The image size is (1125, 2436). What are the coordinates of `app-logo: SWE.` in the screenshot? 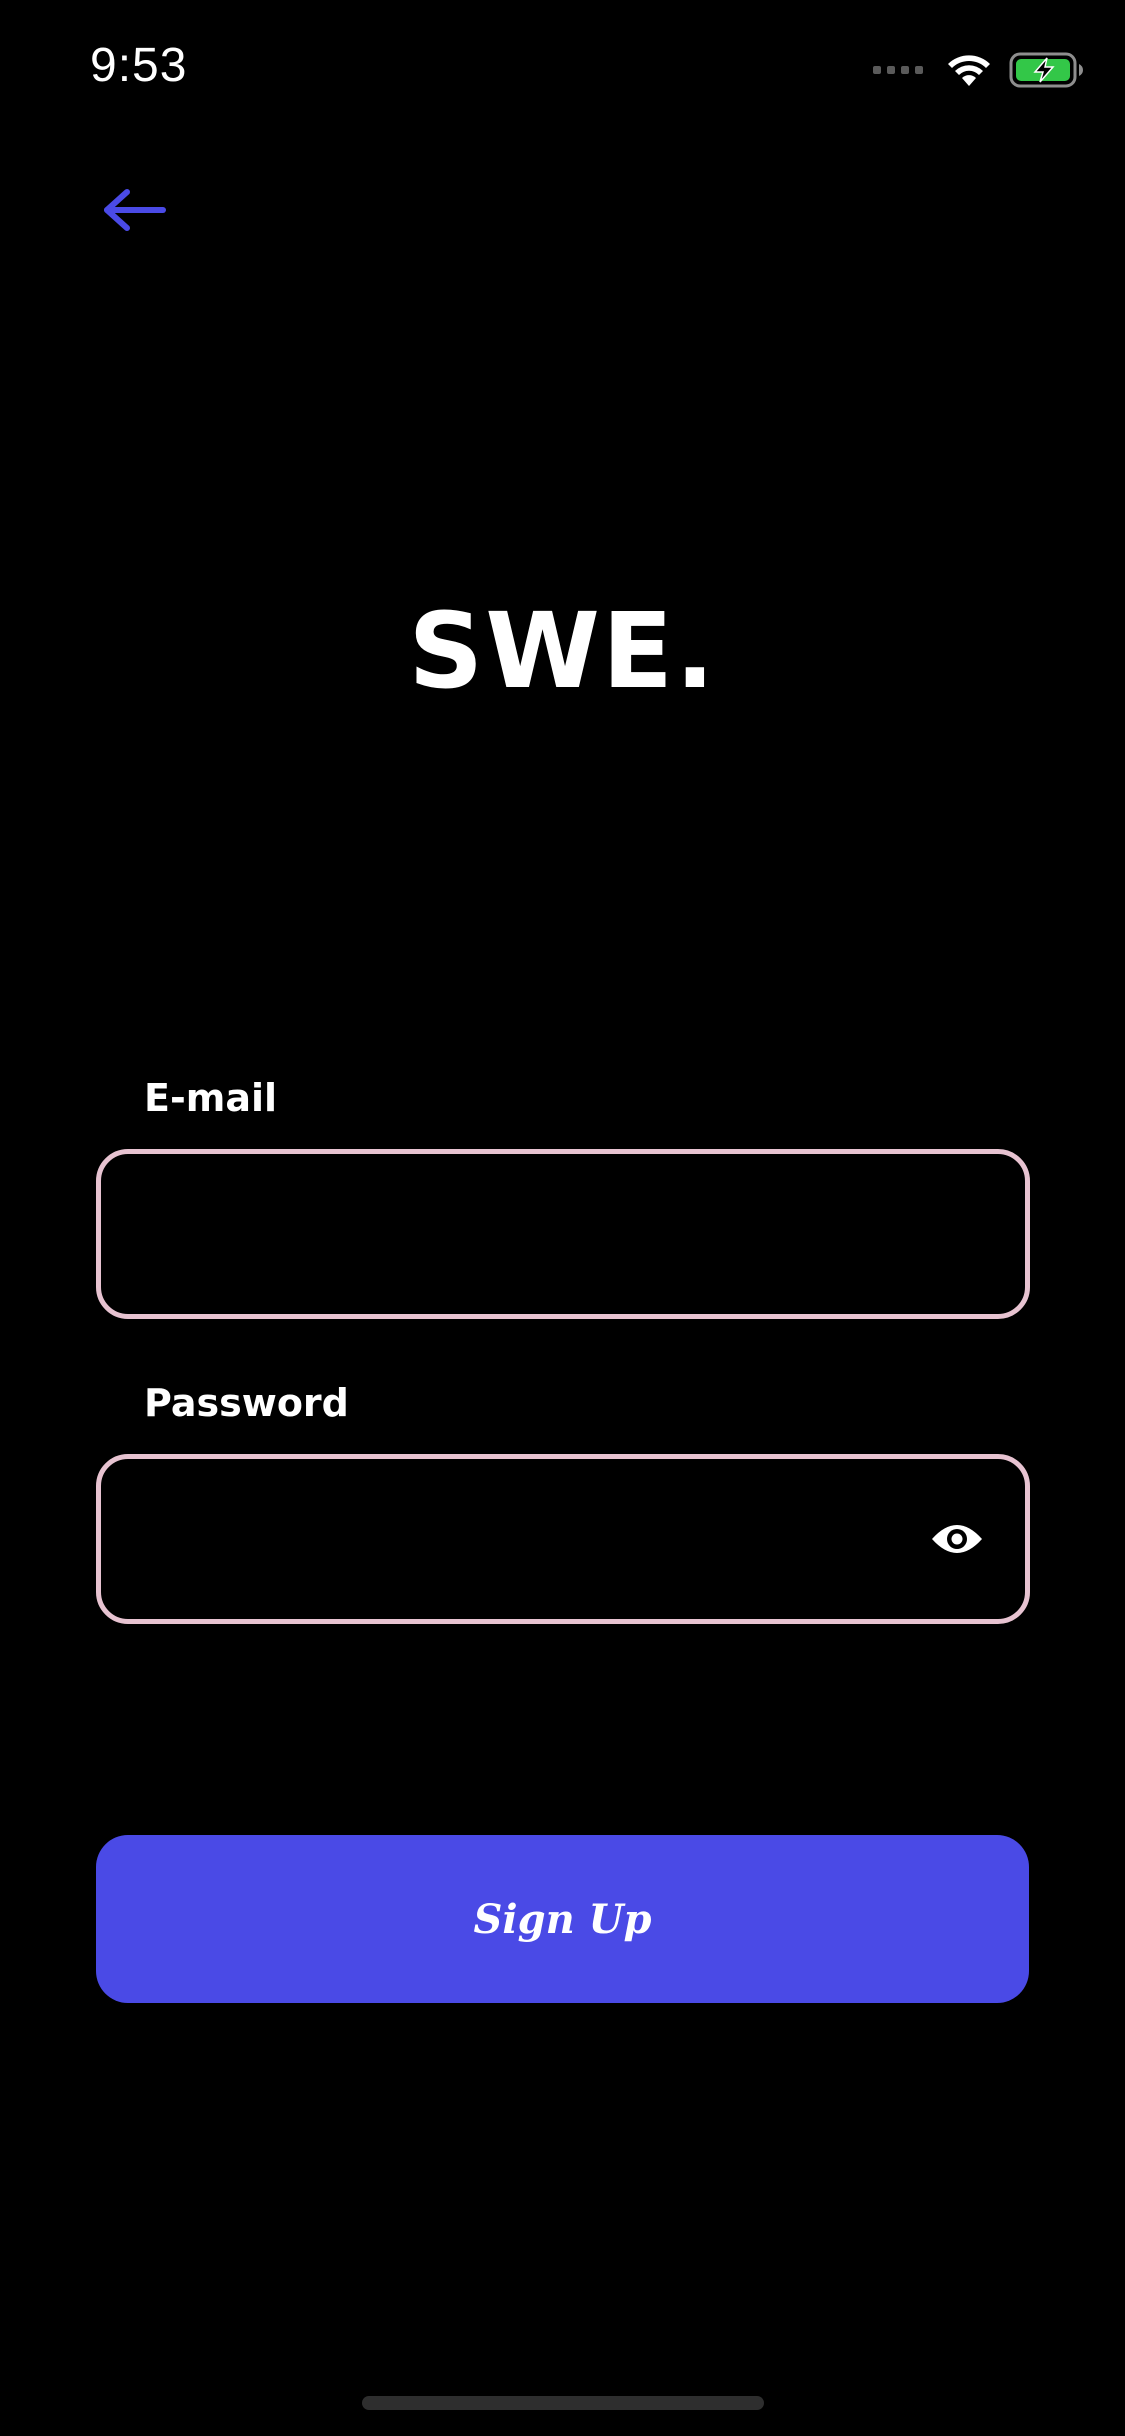 It's located at (562, 651).